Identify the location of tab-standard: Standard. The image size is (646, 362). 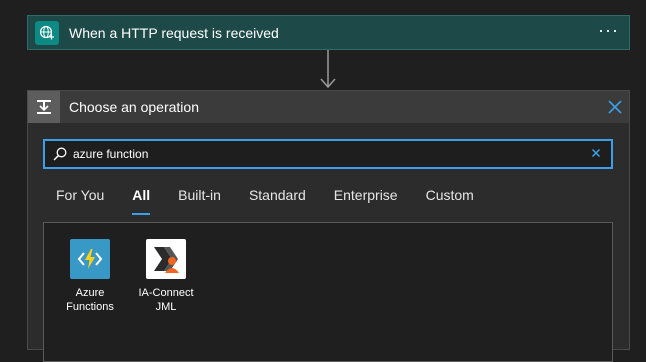
(277, 201).